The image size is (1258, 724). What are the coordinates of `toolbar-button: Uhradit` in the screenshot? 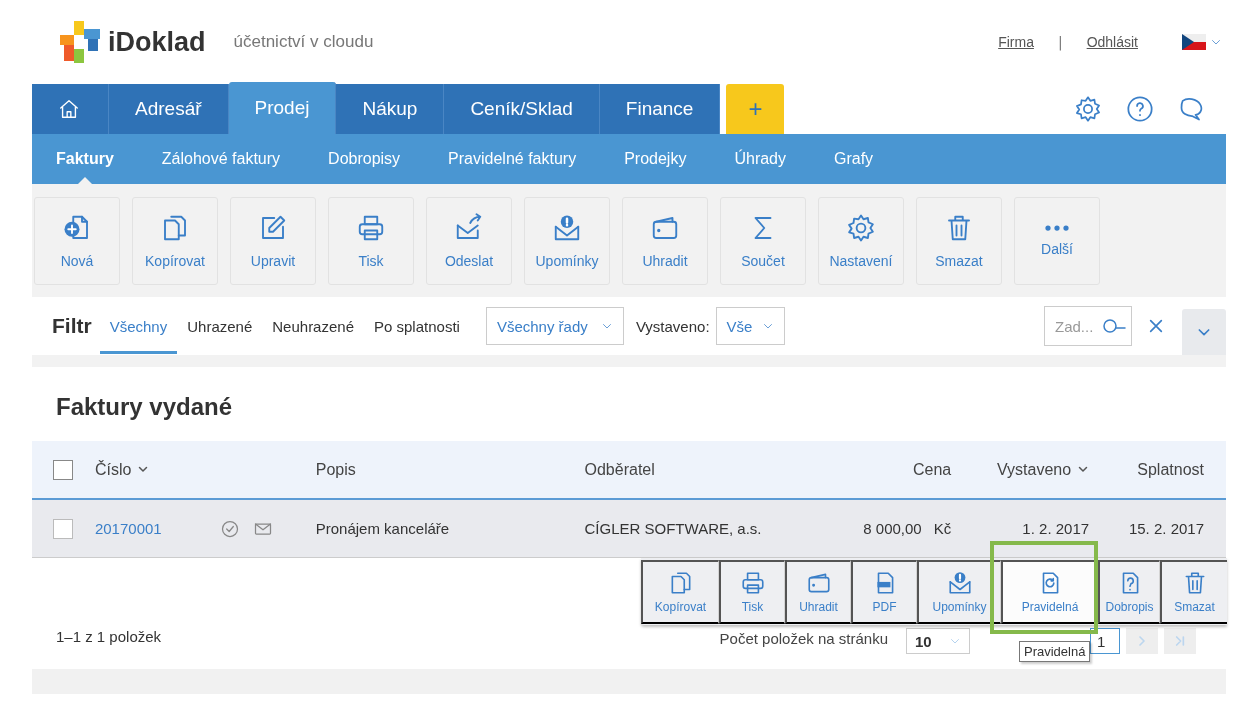 It's located at (665, 240).